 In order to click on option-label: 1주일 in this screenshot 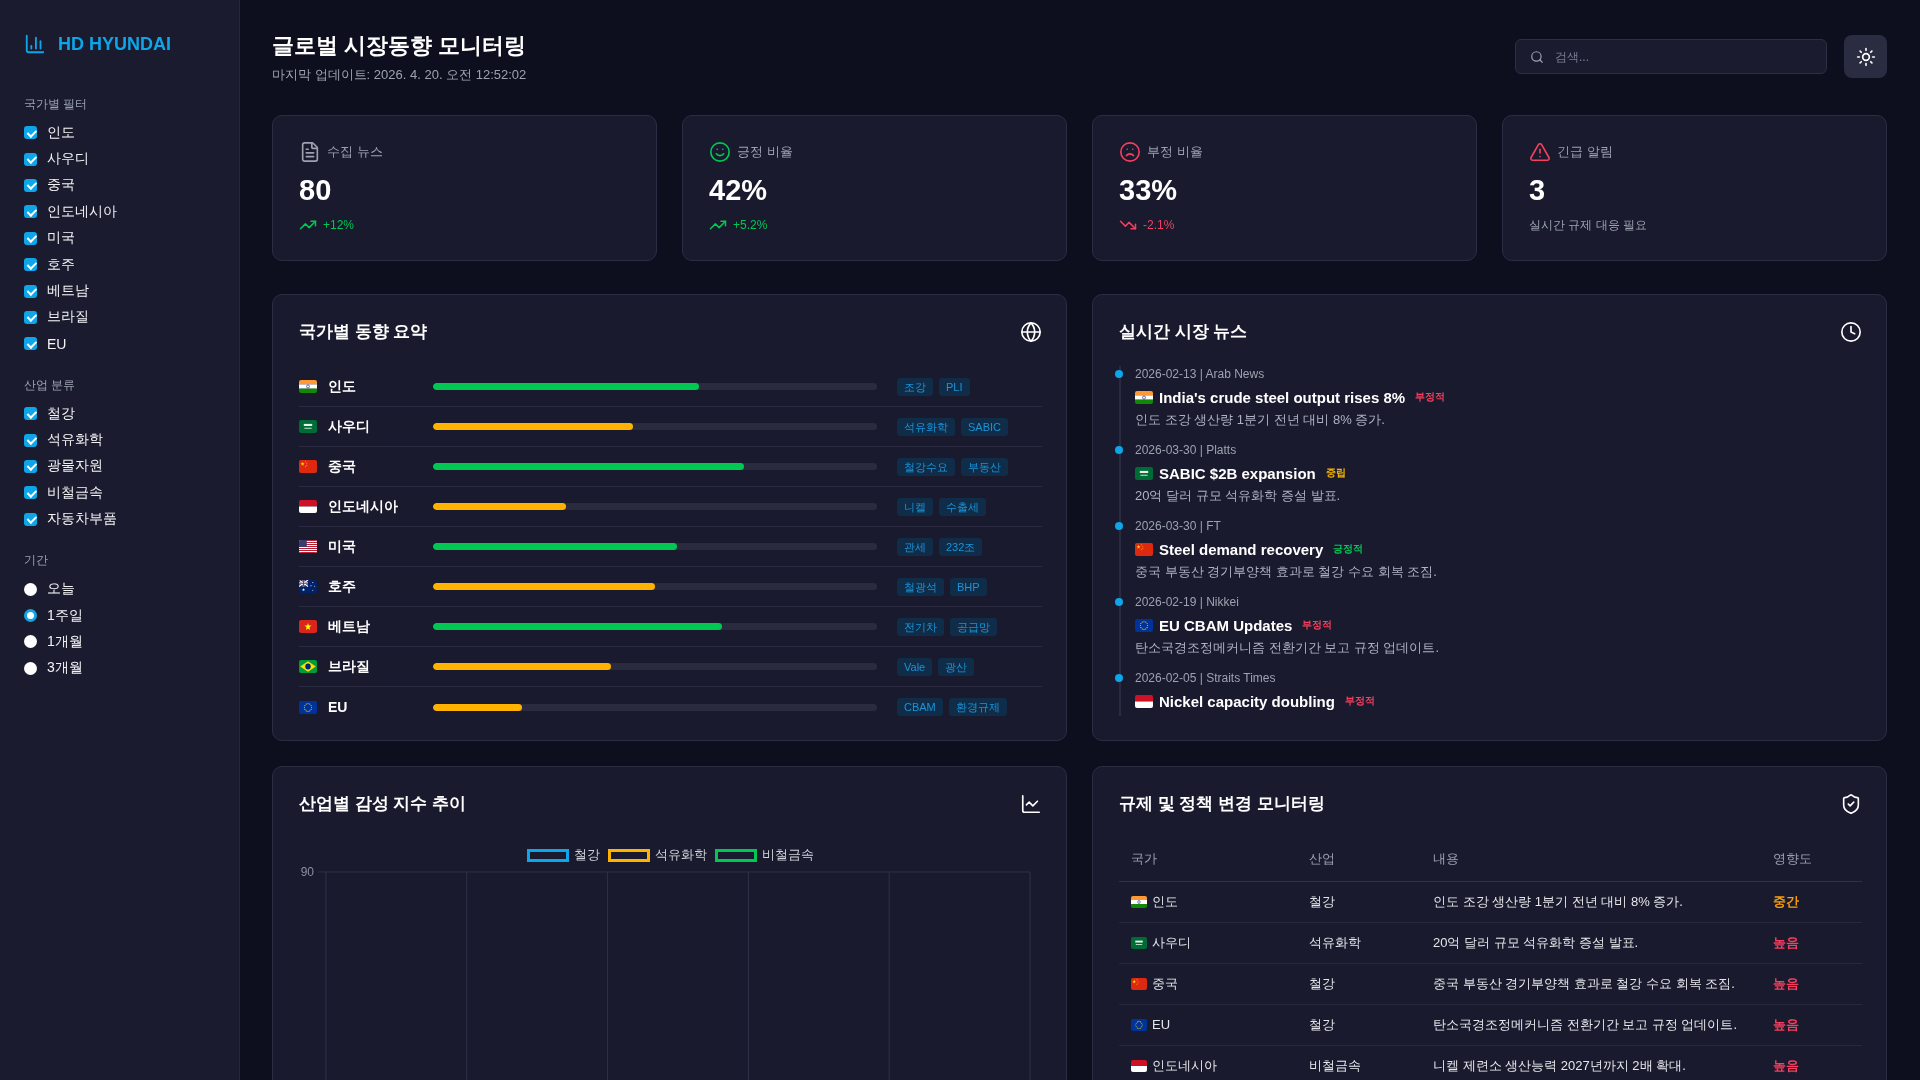, I will do `click(65, 615)`.